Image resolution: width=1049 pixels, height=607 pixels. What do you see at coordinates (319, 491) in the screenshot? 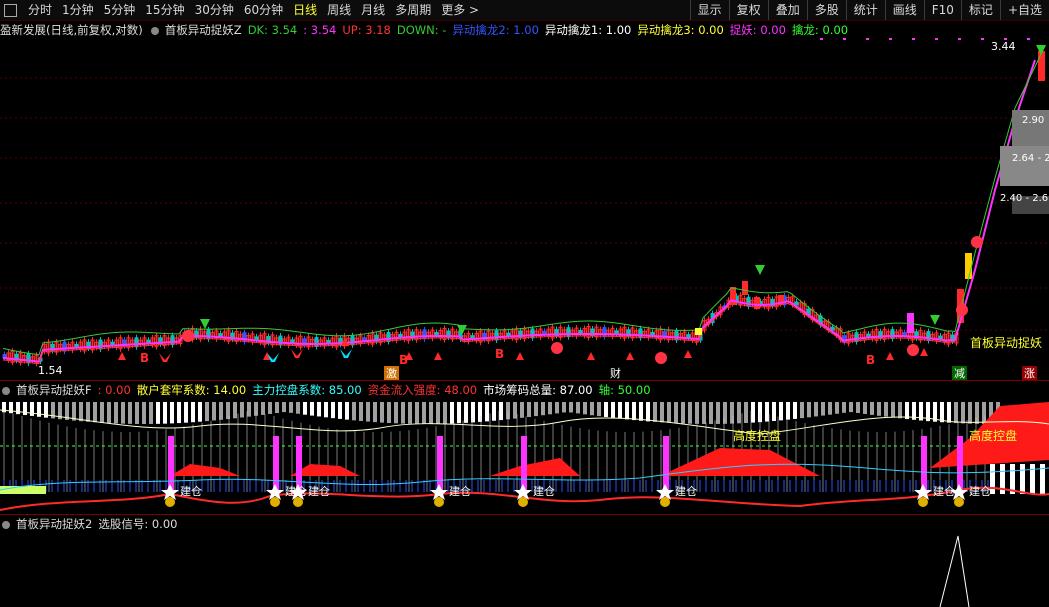
I see `build-position-label: 建仓` at bounding box center [319, 491].